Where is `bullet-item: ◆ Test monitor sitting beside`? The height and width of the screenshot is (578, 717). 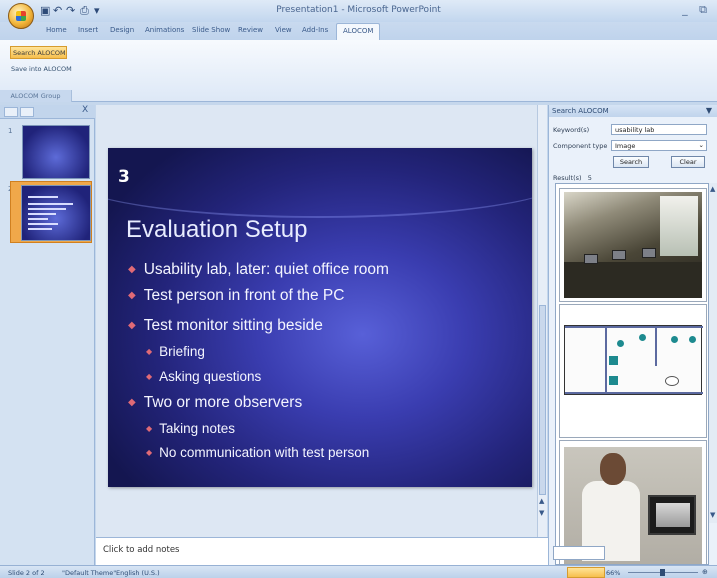 bullet-item: ◆ Test monitor sitting beside is located at coordinates (225, 326).